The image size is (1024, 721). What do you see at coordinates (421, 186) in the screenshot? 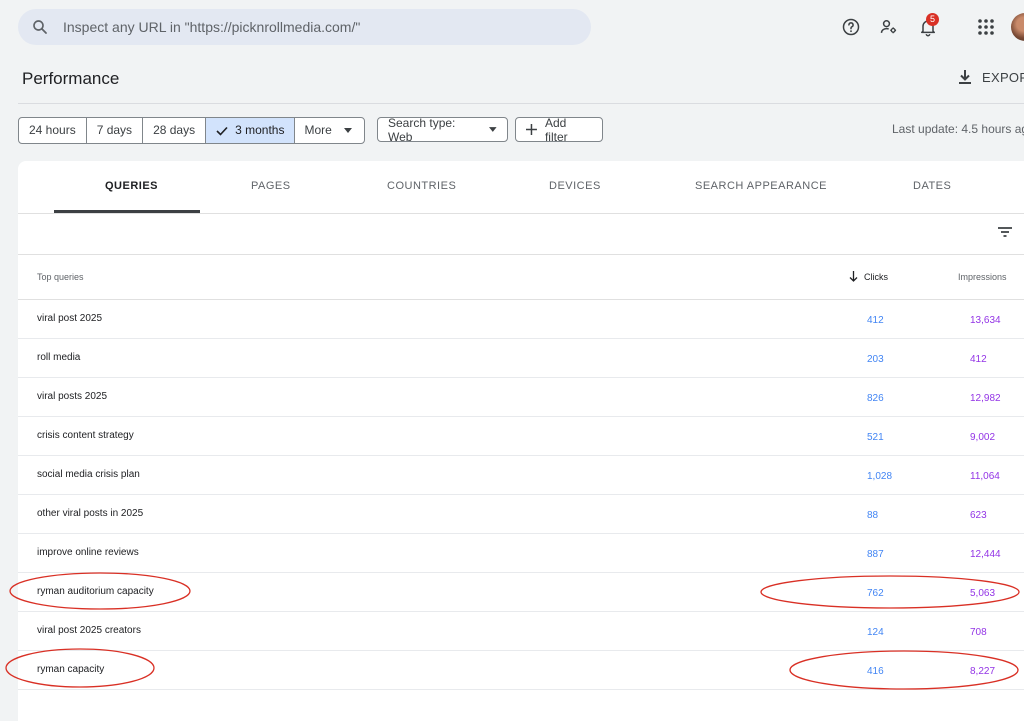
I see `tab-countries: COUNTRIES` at bounding box center [421, 186].